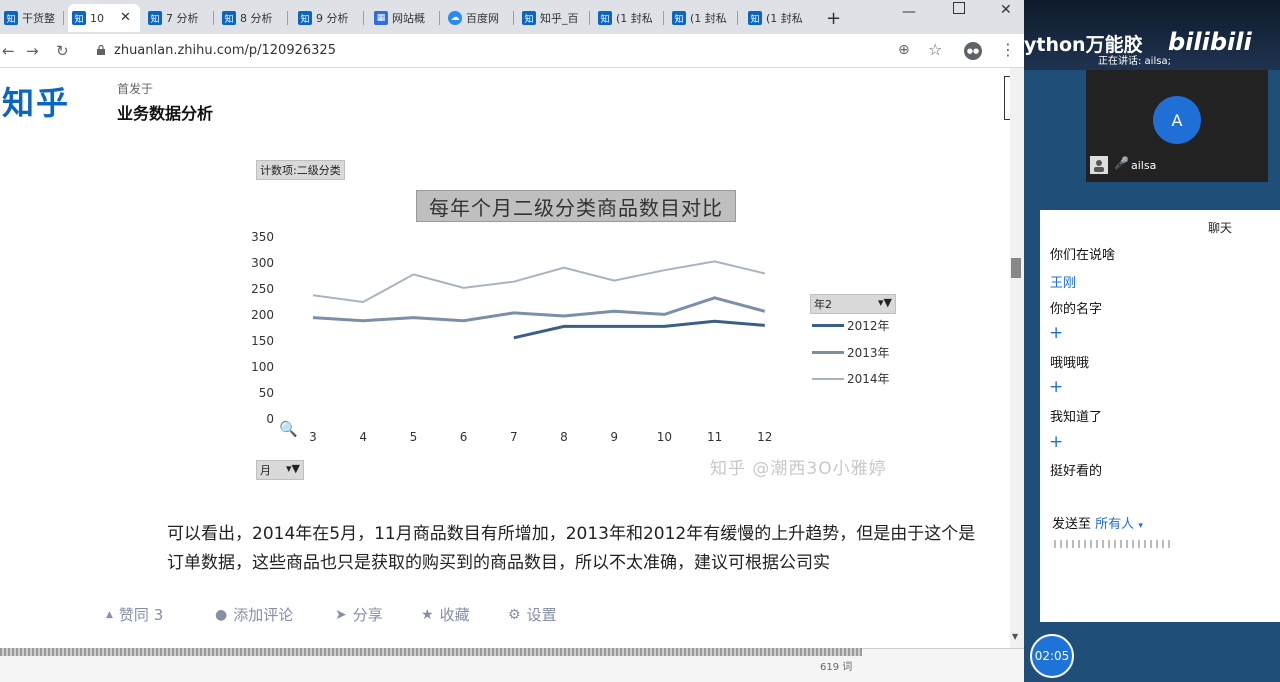 The height and width of the screenshot is (682, 1280). What do you see at coordinates (823, 304) in the screenshot?
I see `year-field-label: 年2` at bounding box center [823, 304].